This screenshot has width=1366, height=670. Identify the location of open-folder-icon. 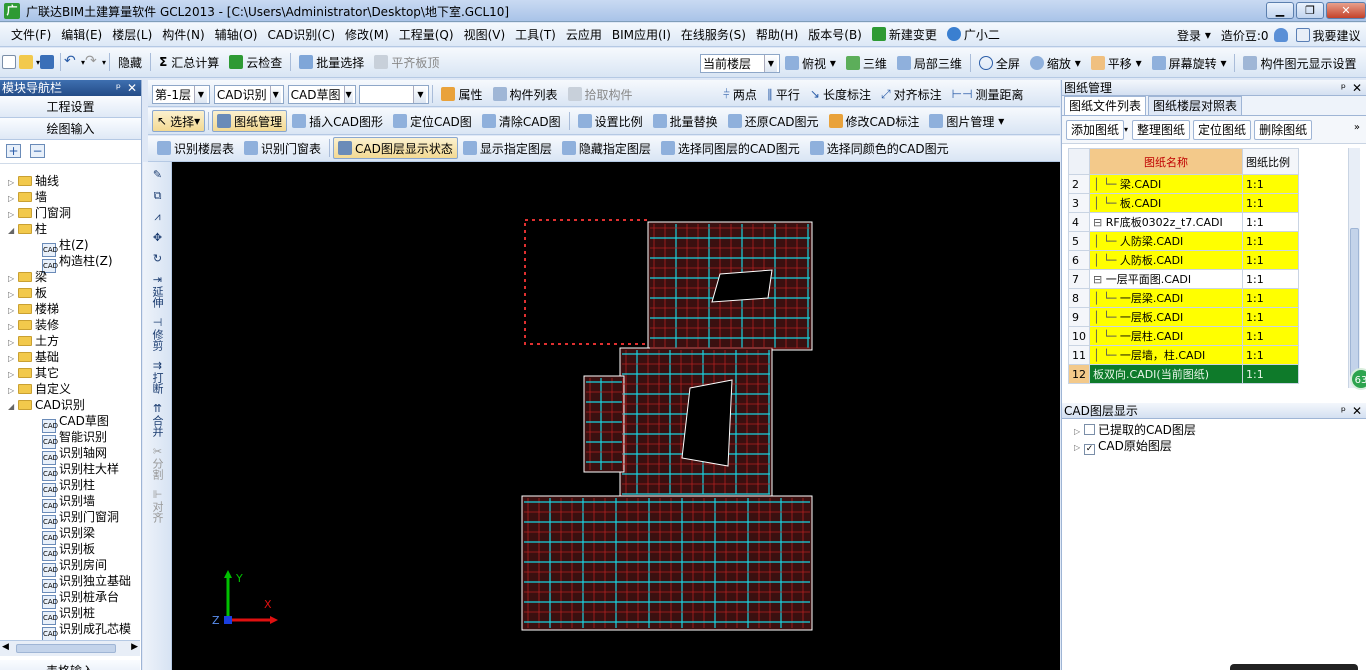
(26, 62).